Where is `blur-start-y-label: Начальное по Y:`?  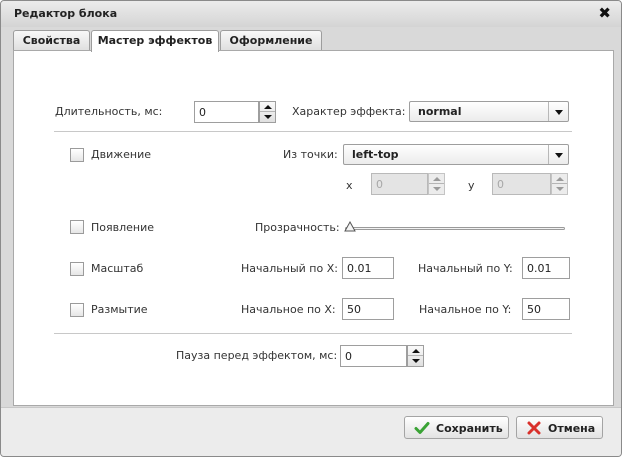
blur-start-y-label: Начальное по Y: is located at coordinates (465, 309).